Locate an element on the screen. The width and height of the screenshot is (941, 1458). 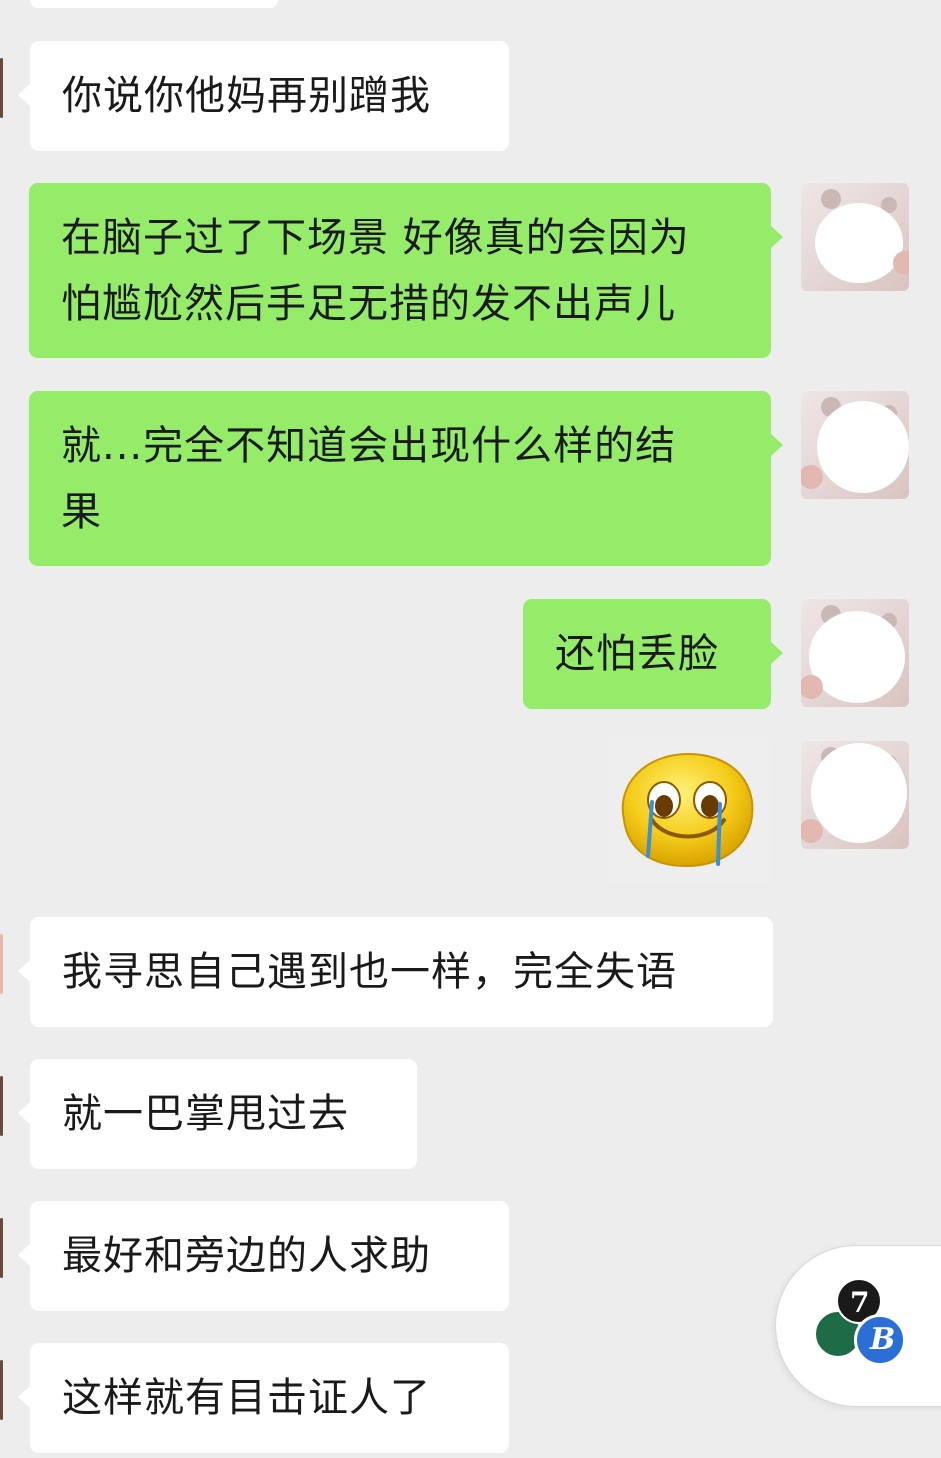
message-bubble-incoming: 你说你他妈再别蹭我 is located at coordinates (263, 96).